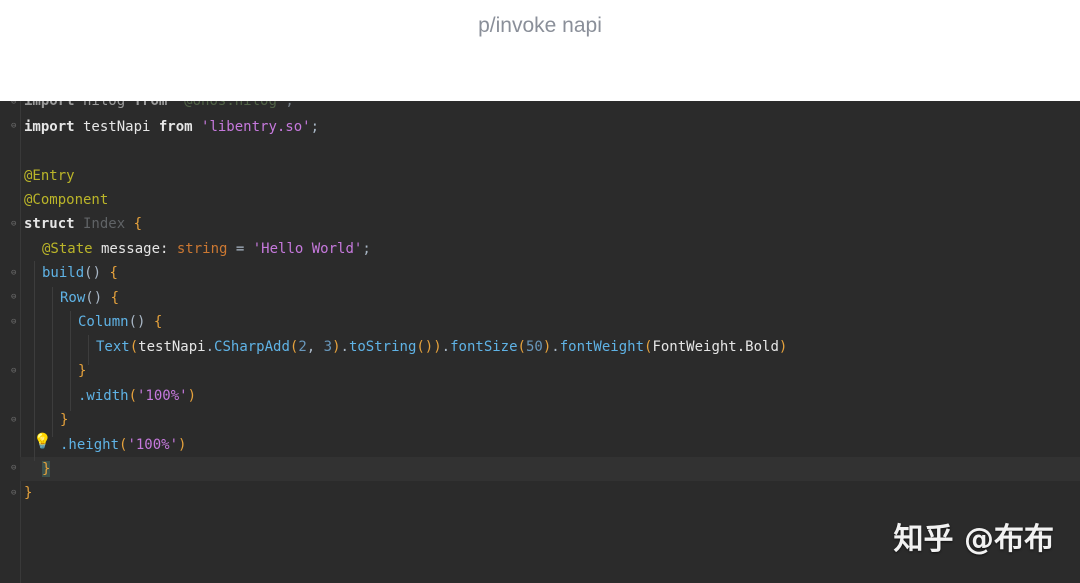 The height and width of the screenshot is (583, 1080). I want to click on code-line: .height('100%'), so click(123, 445).